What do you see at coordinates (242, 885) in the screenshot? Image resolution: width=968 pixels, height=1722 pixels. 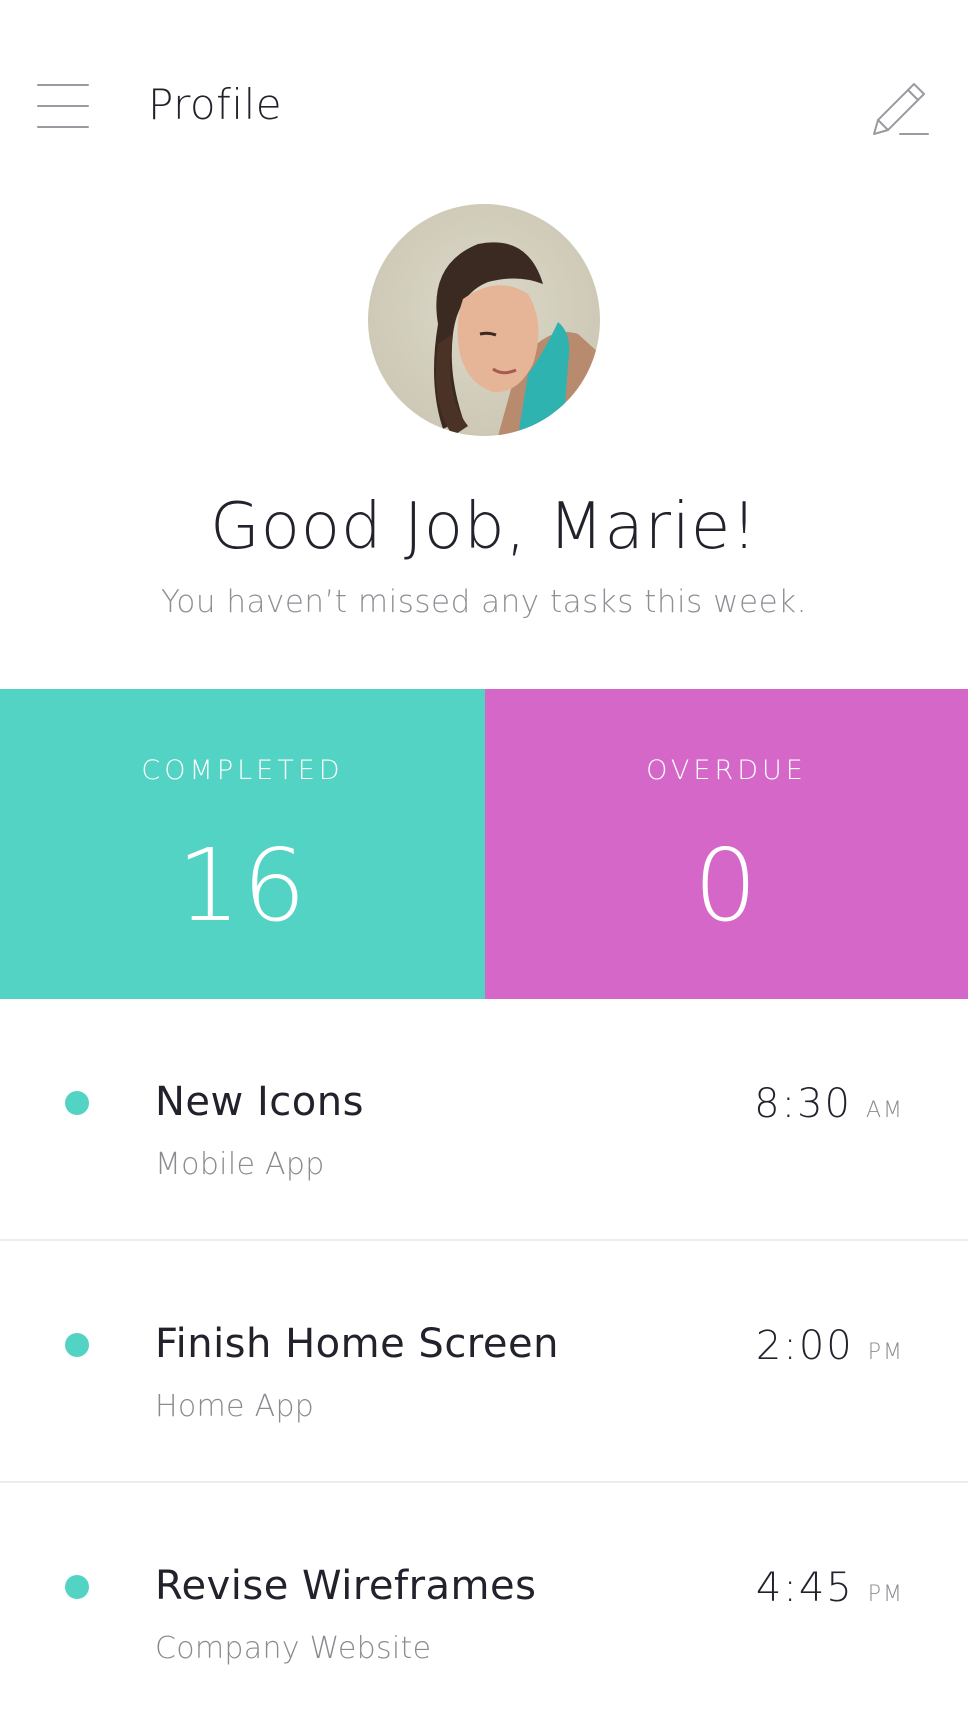 I see `completed-count: 16` at bounding box center [242, 885].